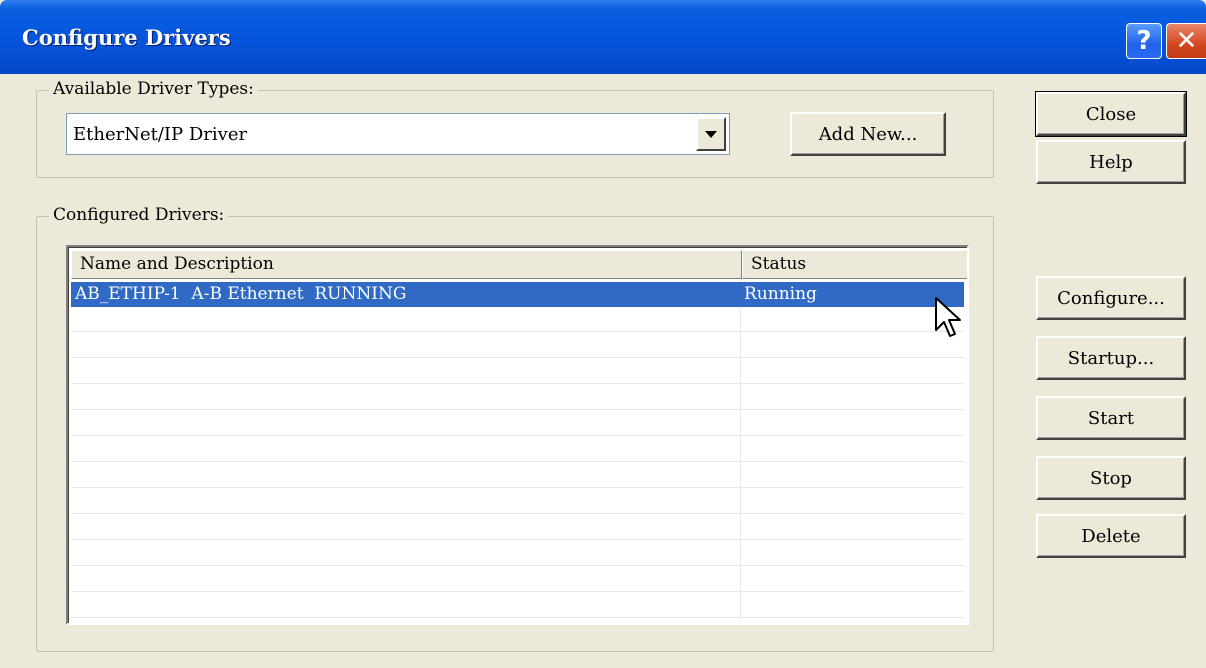 The width and height of the screenshot is (1206, 668). Describe the element at coordinates (603, 37) in the screenshot. I see `title-bar: Configure Drivers ? ✕` at that location.